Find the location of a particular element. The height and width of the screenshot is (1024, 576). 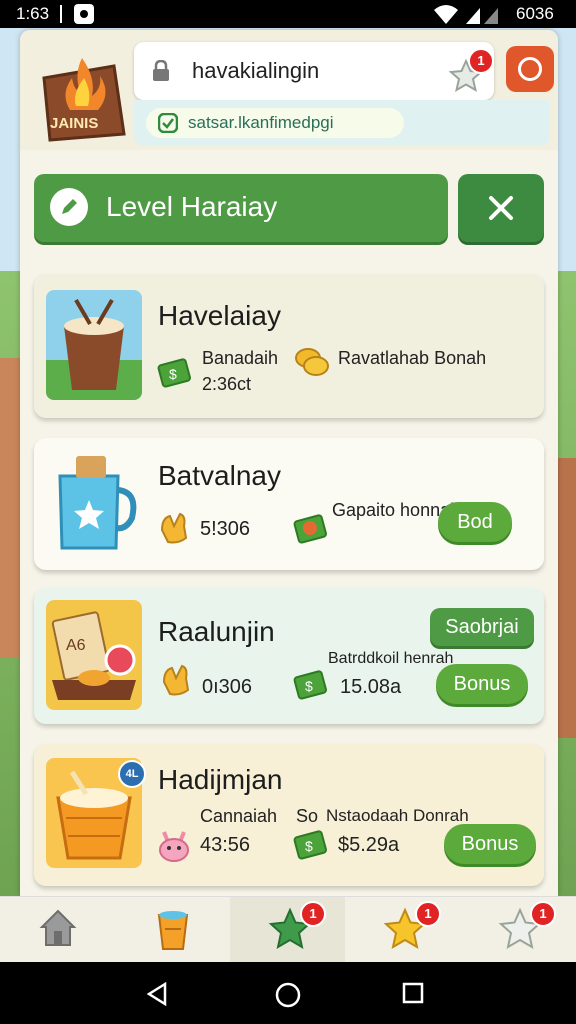

system-nav-bar is located at coordinates (288, 993).